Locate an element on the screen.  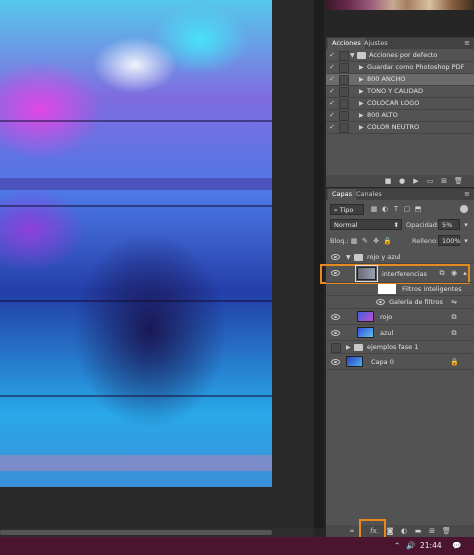
volume-icon: 🔊 is located at coordinates (410, 546).